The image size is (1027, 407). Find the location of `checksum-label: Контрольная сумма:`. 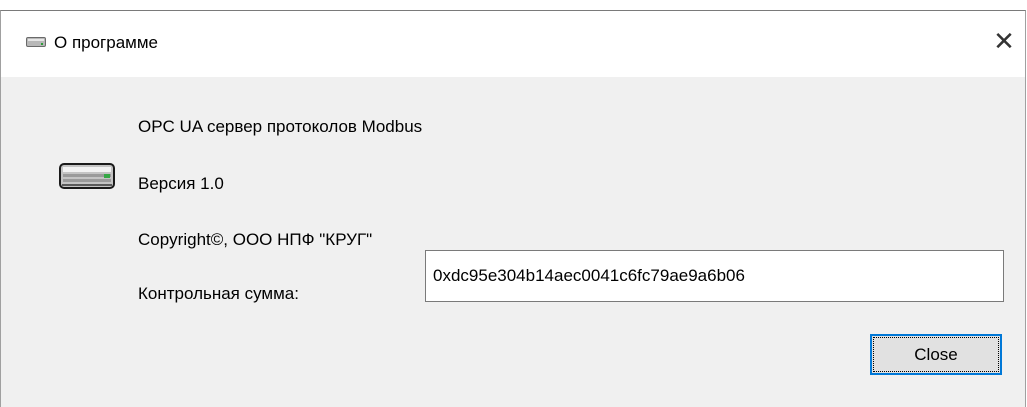

checksum-label: Контрольная сумма: is located at coordinates (218, 293).